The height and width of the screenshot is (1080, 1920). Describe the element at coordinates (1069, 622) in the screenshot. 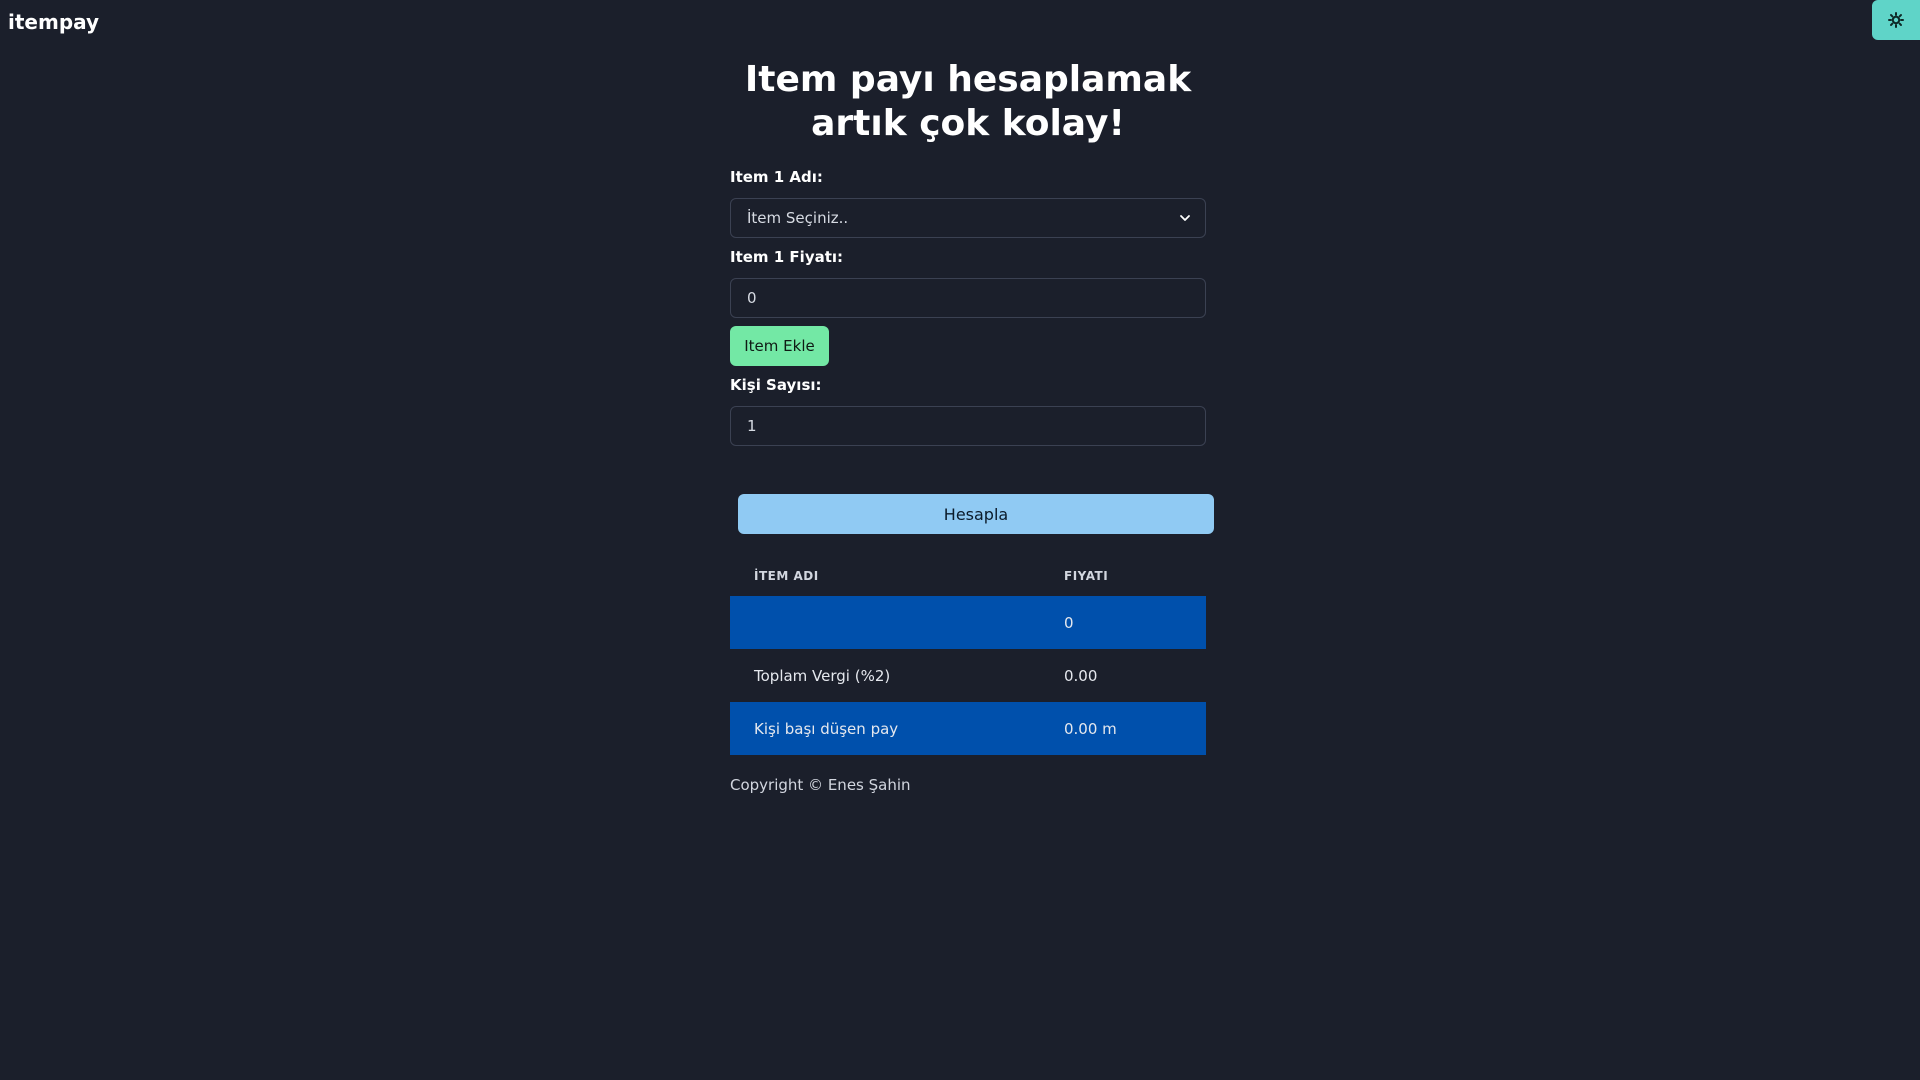

I see `row-item-price: 0` at that location.